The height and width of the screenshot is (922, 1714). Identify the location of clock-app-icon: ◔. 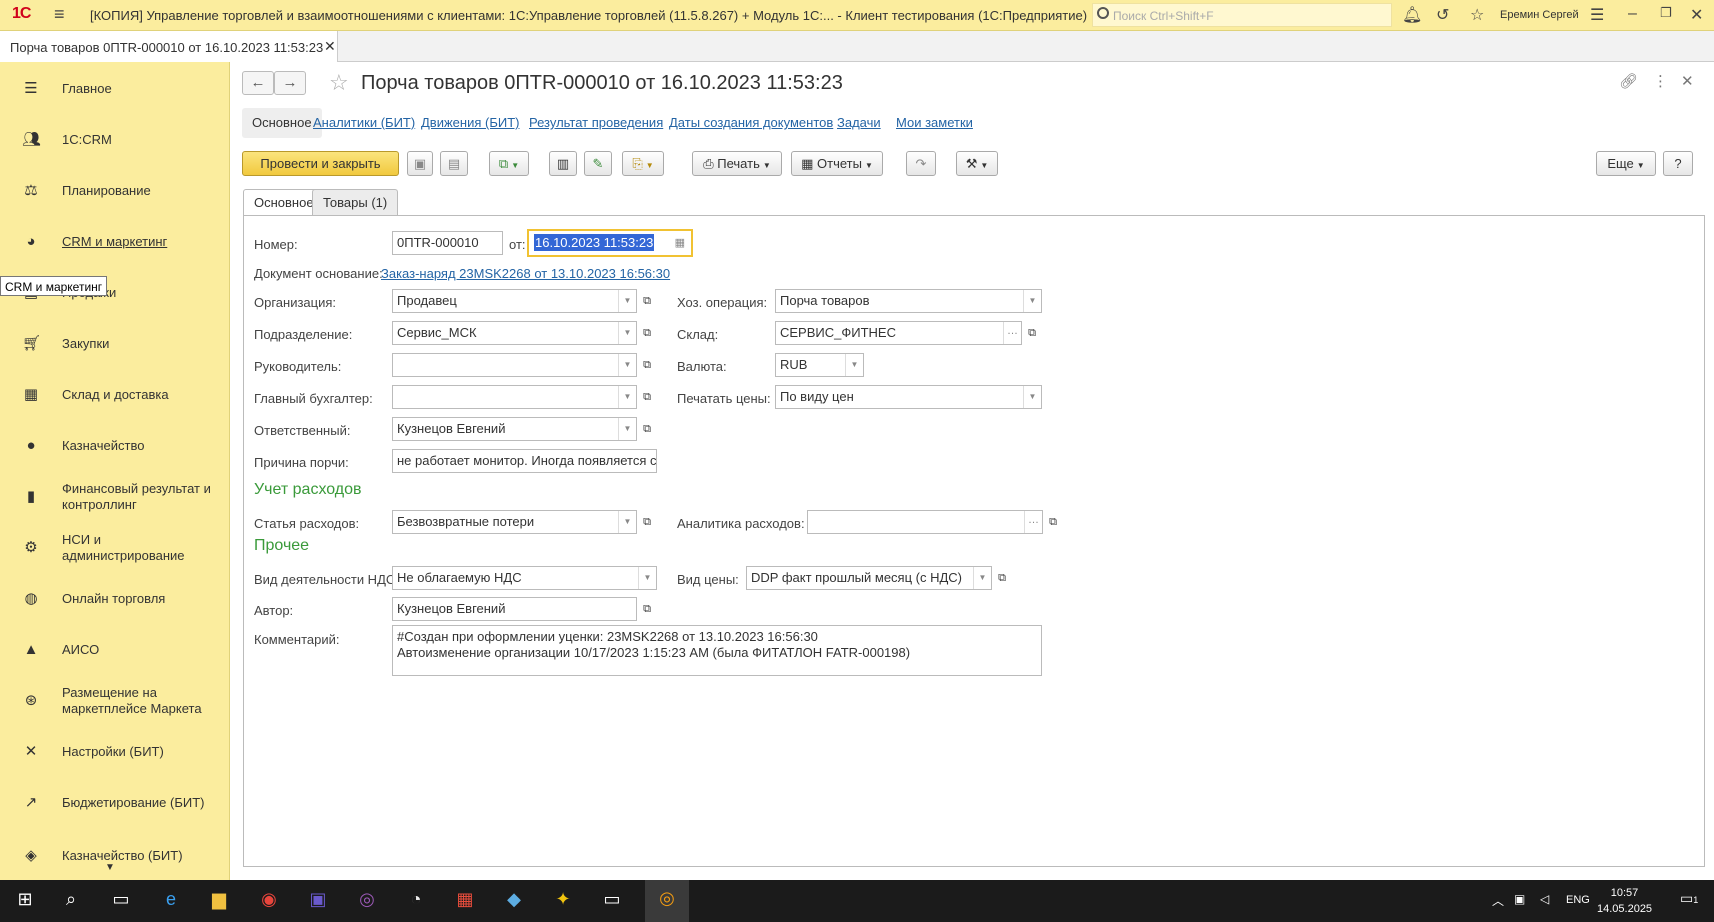
(416, 901).